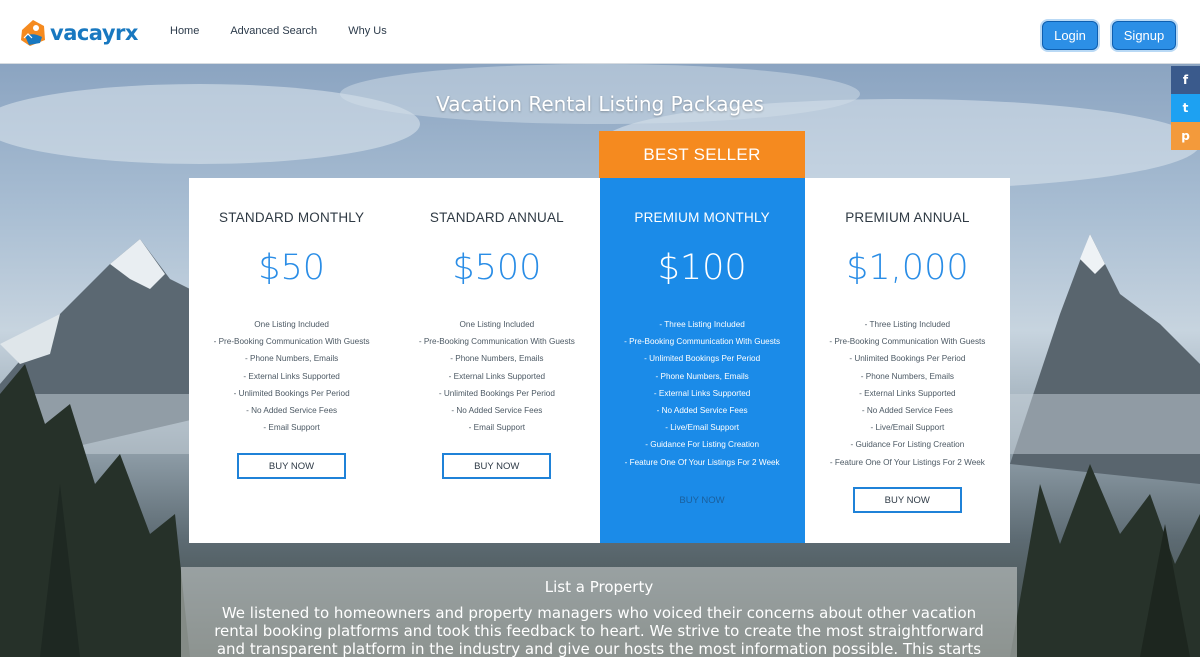 This screenshot has height=657, width=1200. I want to click on nav-advanced-search: Advanced Search, so click(273, 31).